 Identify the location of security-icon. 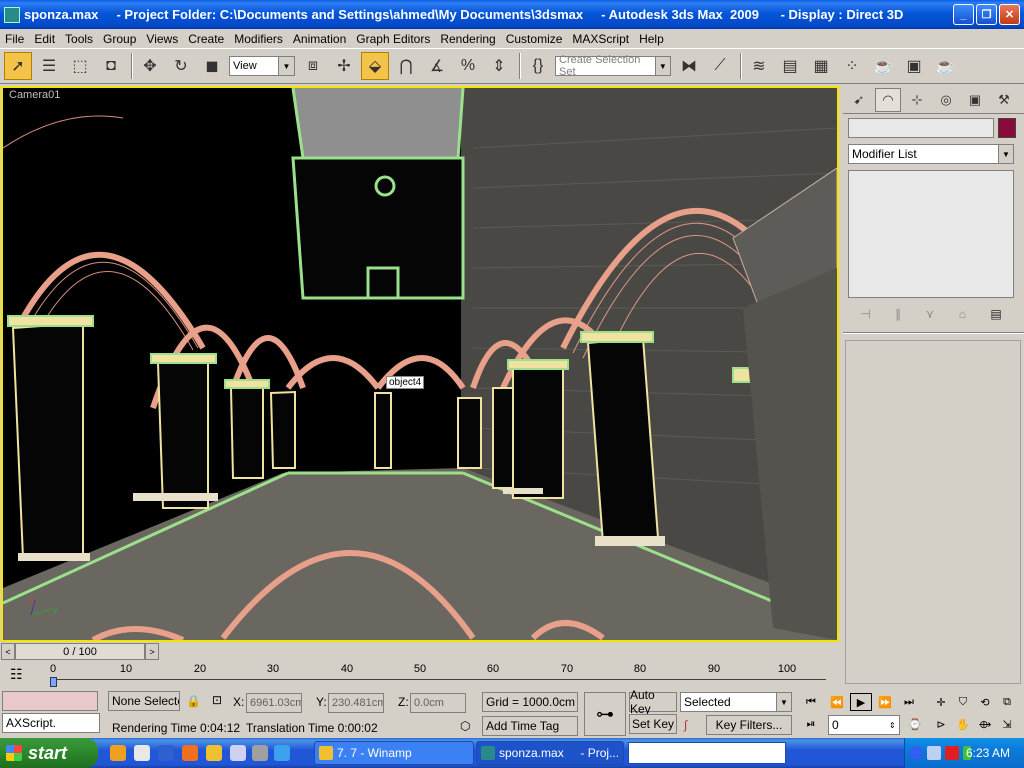
(952, 753).